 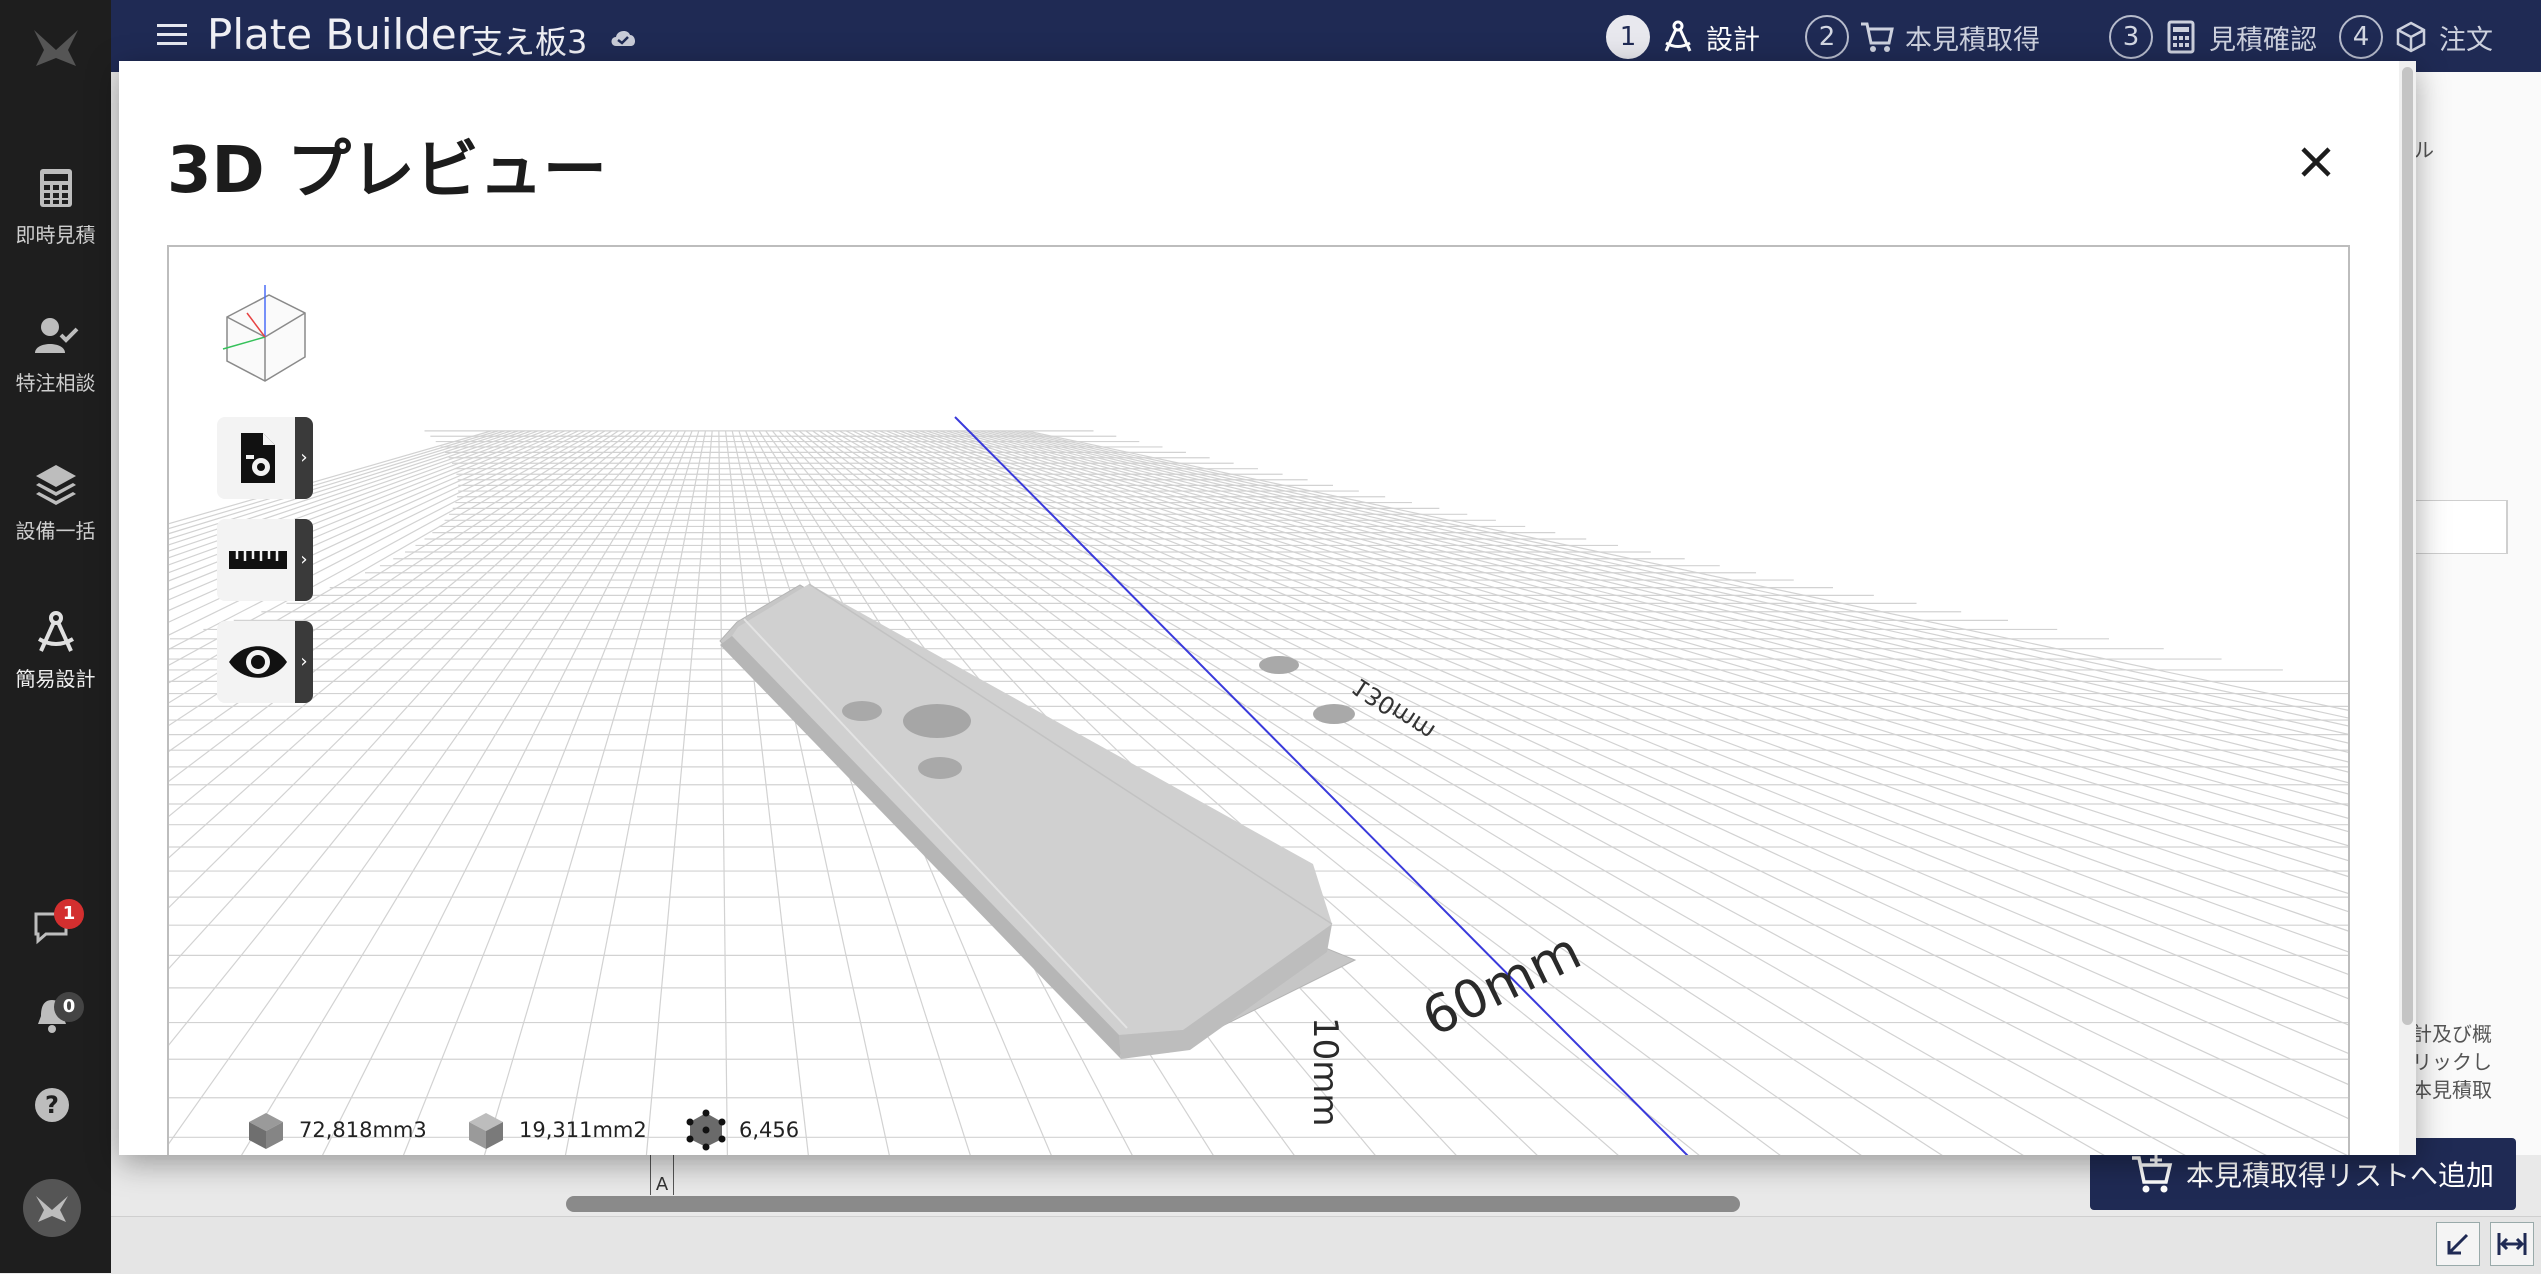 I want to click on sidebar-item-instant-quote: 即時見積, so click(x=55, y=206).